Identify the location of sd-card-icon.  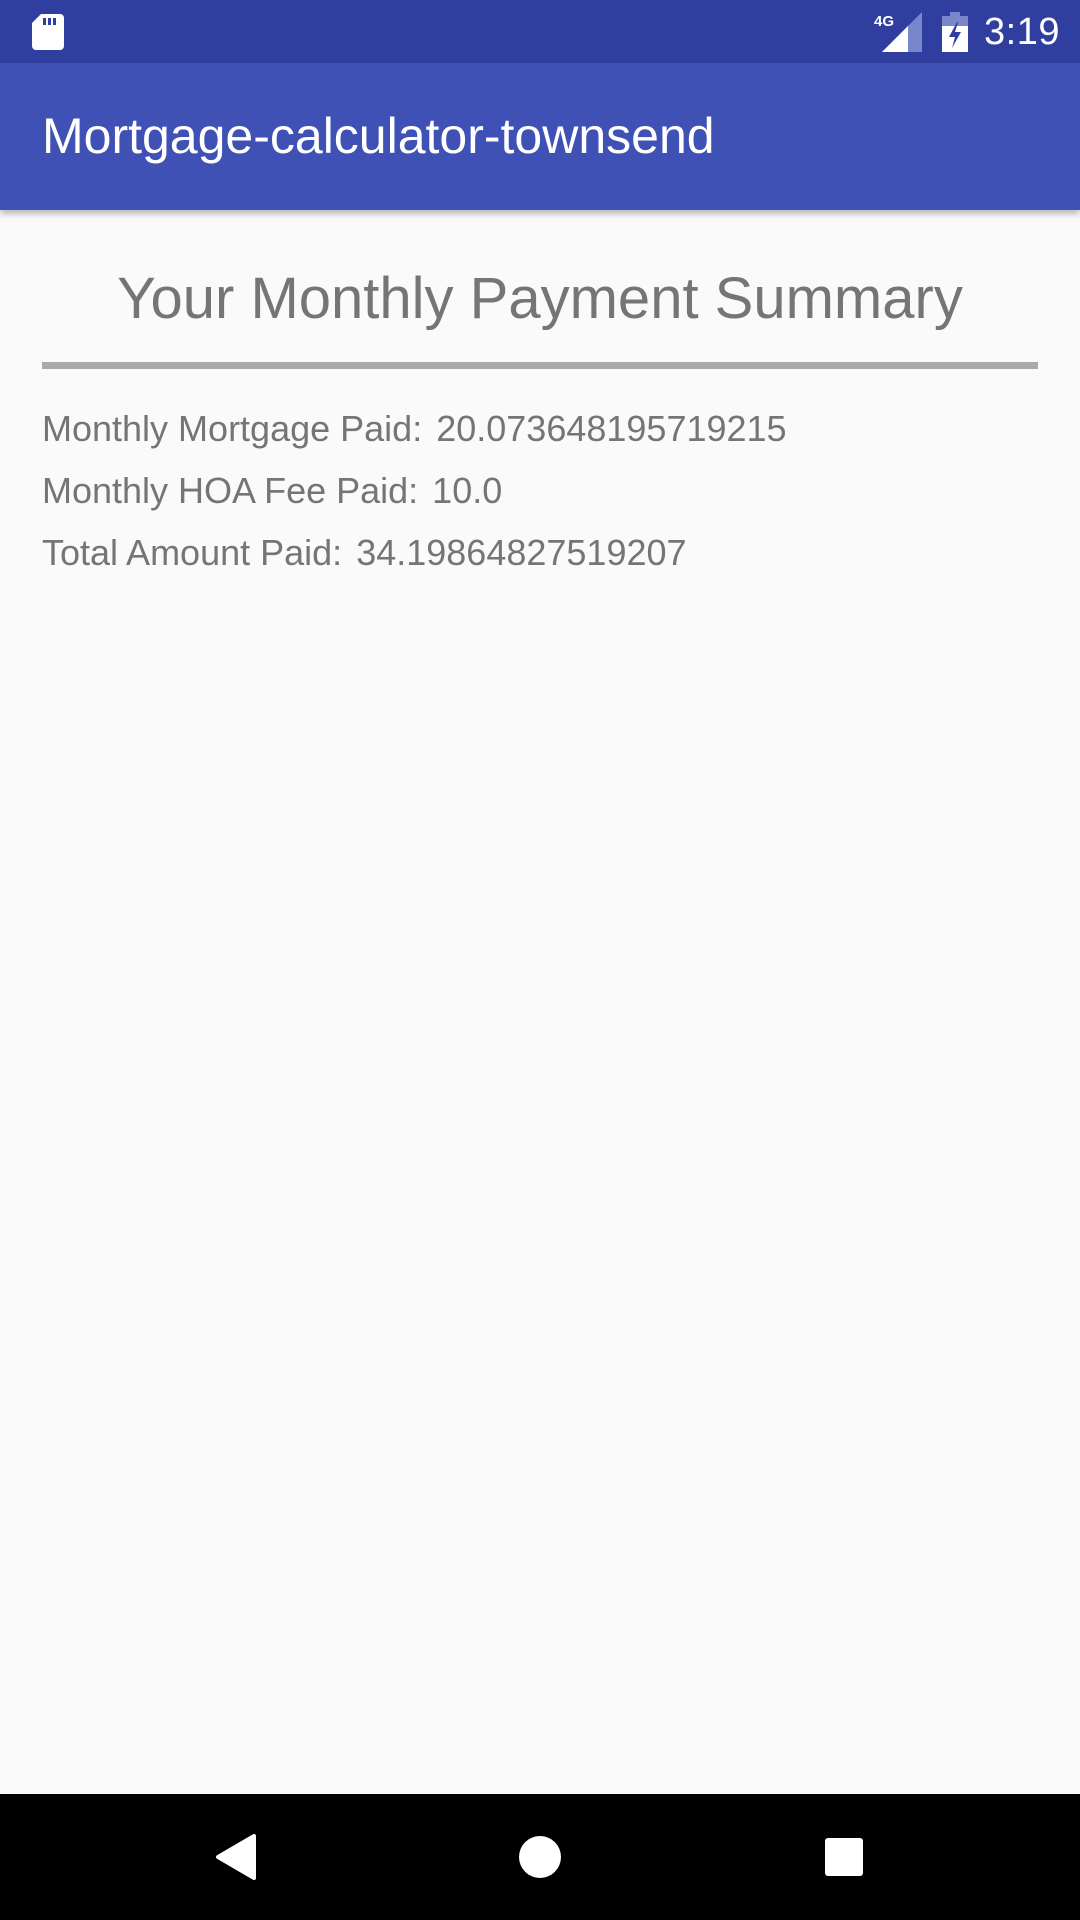
(48, 32).